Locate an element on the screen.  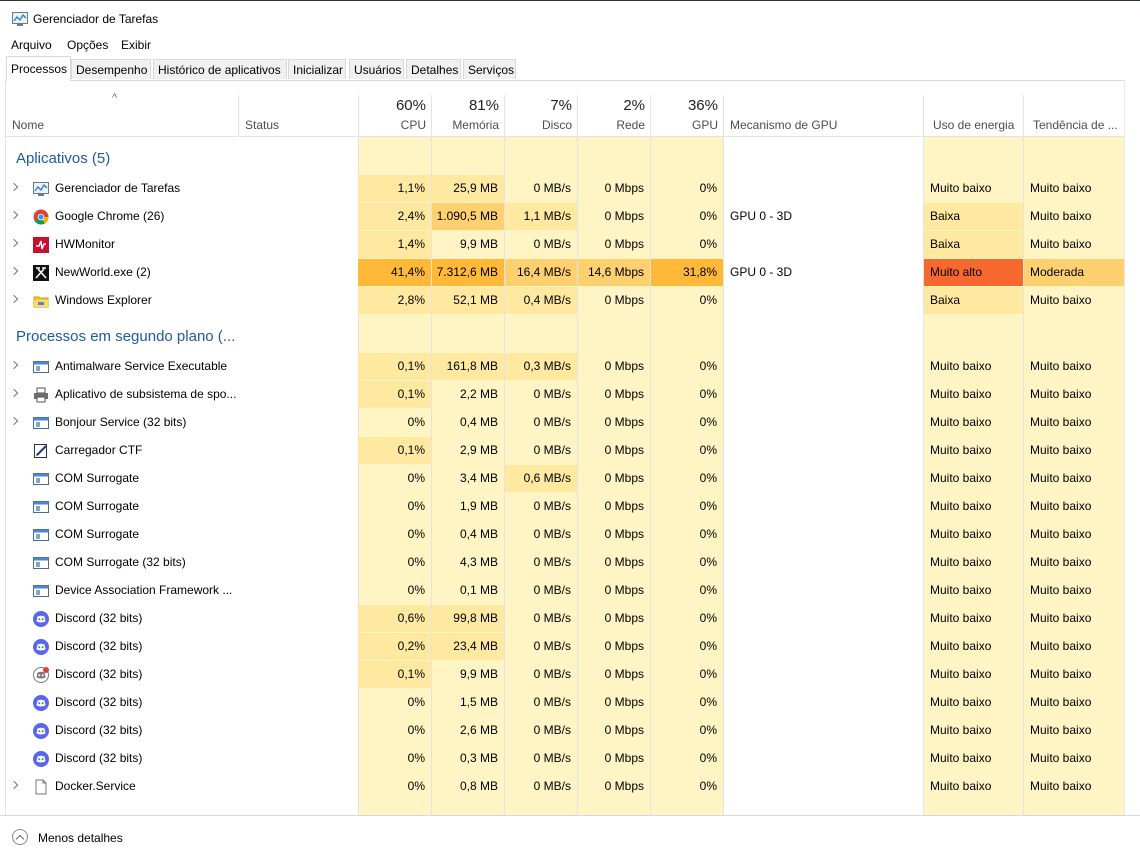
menu-arquivo: Arquivo is located at coordinates (31, 45).